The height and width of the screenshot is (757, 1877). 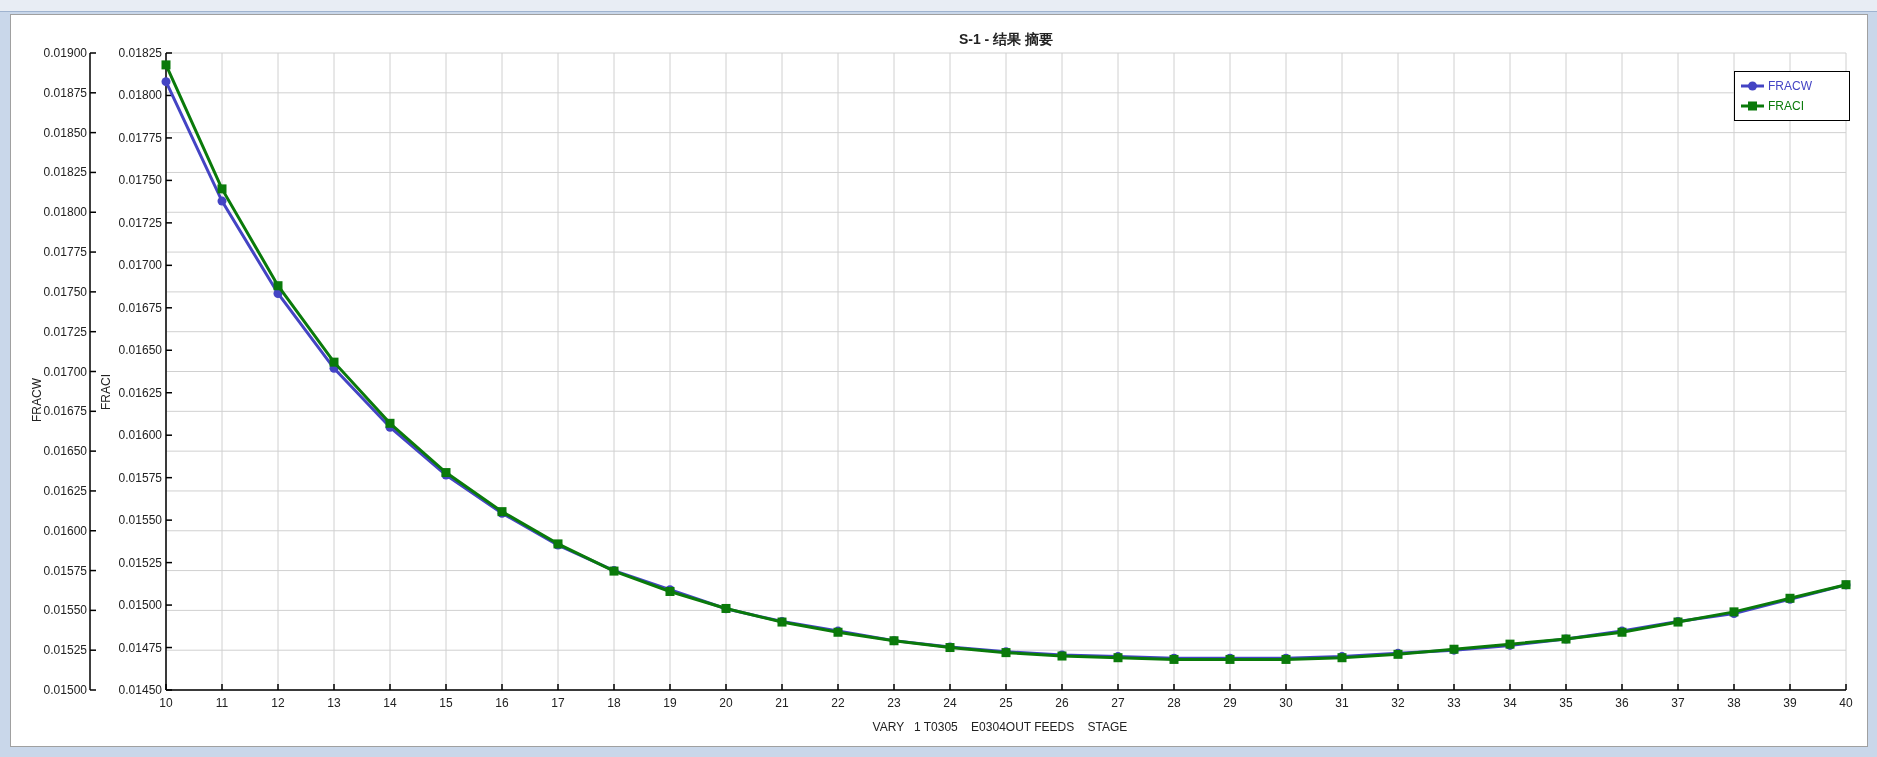 What do you see at coordinates (1398, 703) in the screenshot?
I see `tick-label: 32` at bounding box center [1398, 703].